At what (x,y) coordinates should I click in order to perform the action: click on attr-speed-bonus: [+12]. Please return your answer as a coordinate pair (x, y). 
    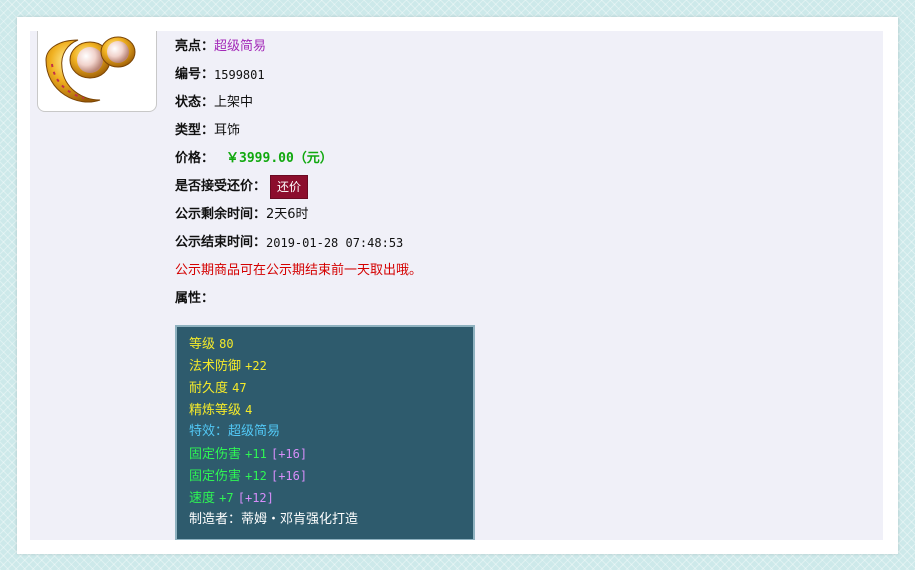
    Looking at the image, I should click on (255, 498).